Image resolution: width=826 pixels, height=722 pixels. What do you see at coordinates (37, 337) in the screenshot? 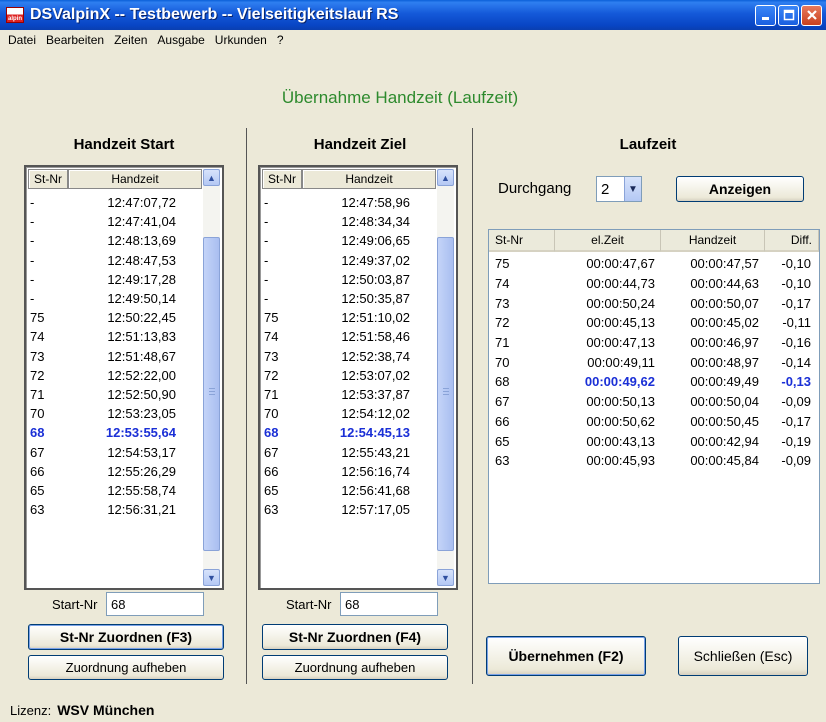
I see `list-item-stnr: 74` at bounding box center [37, 337].